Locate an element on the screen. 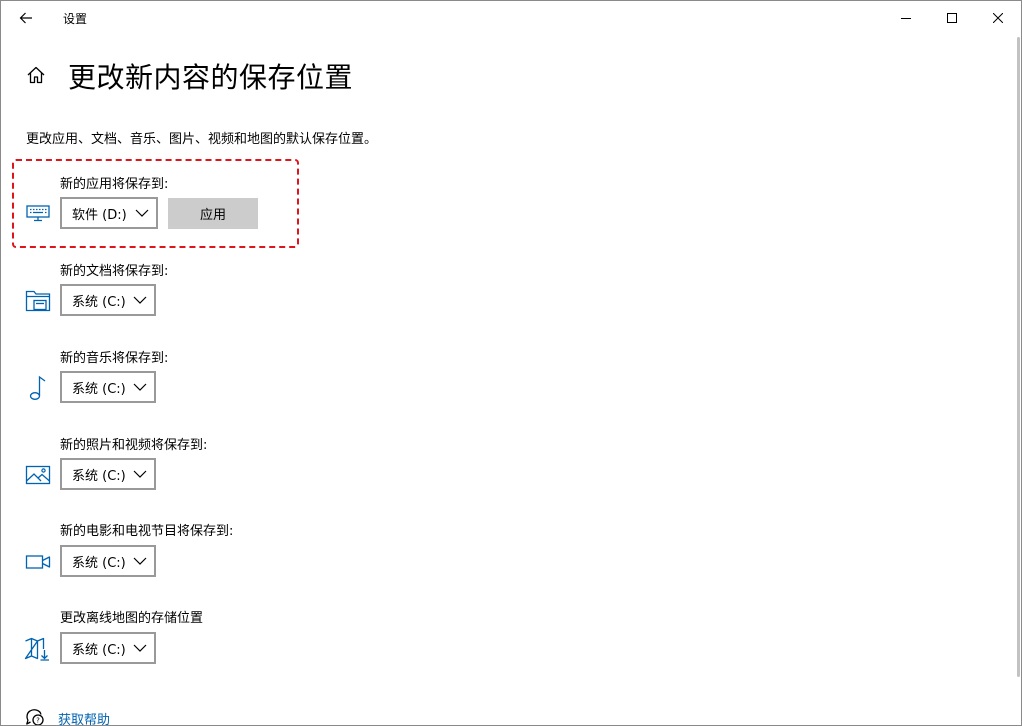 This screenshot has height=726, width=1022. back-arrow-icon is located at coordinates (25, 18).